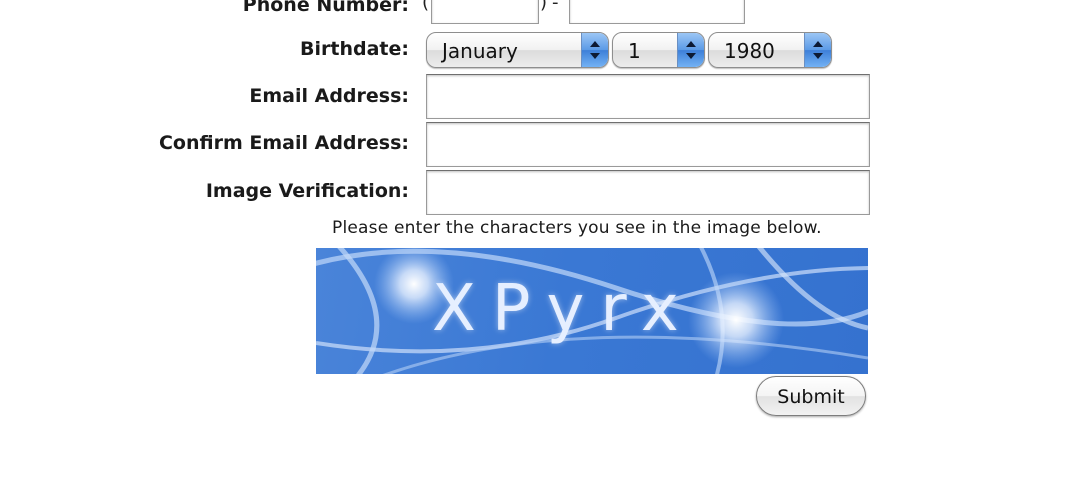 This screenshot has height=484, width=1080. Describe the element at coordinates (480, 51) in the screenshot. I see `birth-month-value: January` at that location.